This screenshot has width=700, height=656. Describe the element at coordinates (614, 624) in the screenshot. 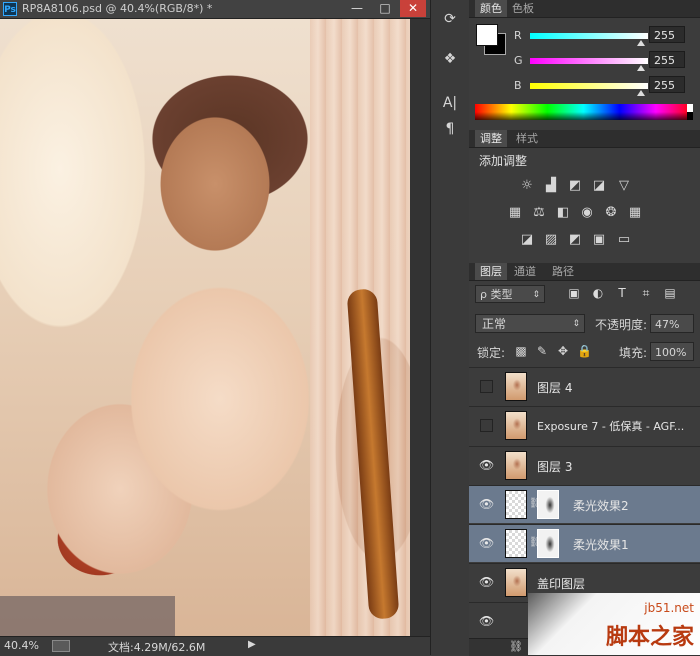

I see `watermark: jb51.net 脚本之家` at that location.